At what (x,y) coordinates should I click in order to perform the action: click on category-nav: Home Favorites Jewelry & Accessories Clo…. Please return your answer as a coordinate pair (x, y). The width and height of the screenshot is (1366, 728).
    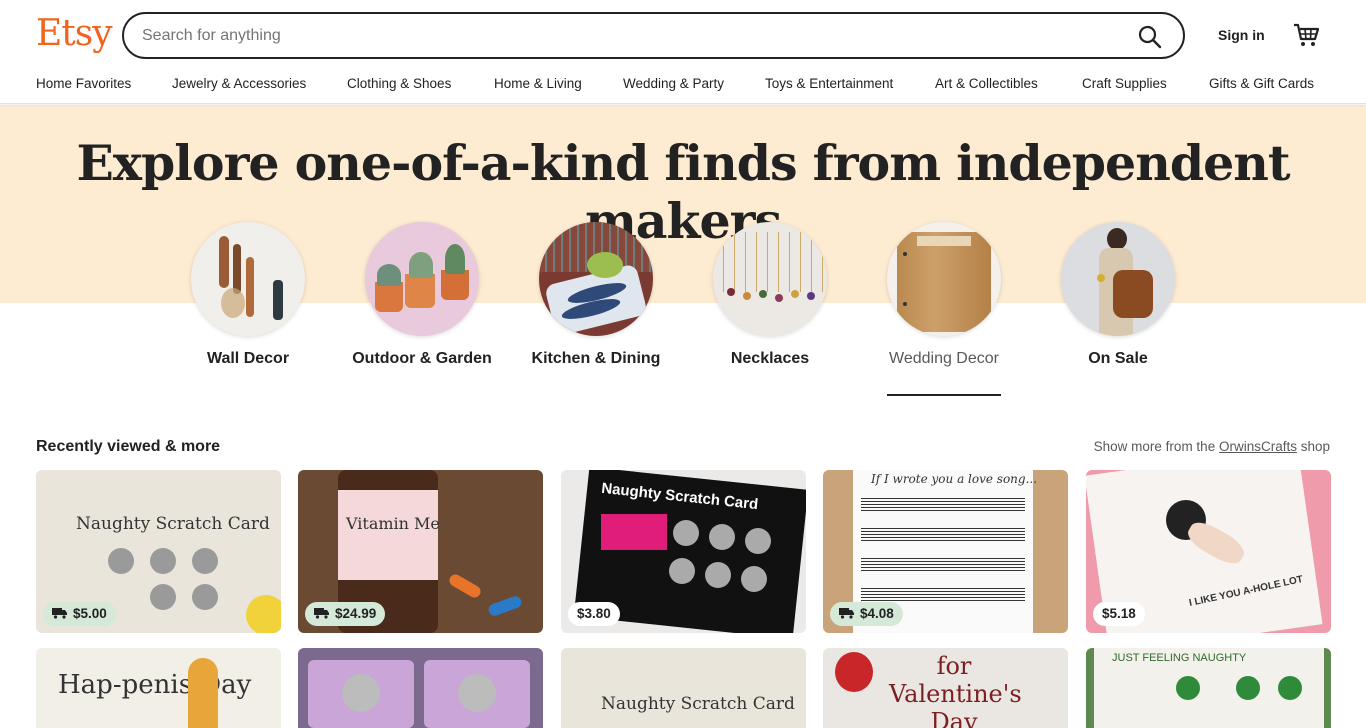
    Looking at the image, I should click on (686, 86).